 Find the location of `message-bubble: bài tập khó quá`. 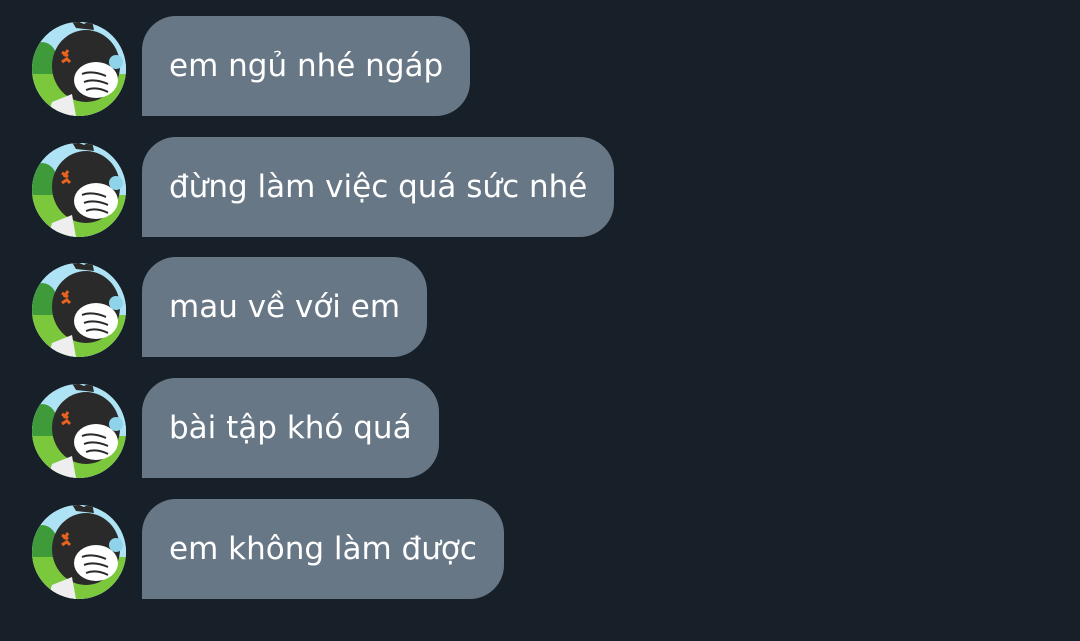

message-bubble: bài tập khó quá is located at coordinates (290, 428).